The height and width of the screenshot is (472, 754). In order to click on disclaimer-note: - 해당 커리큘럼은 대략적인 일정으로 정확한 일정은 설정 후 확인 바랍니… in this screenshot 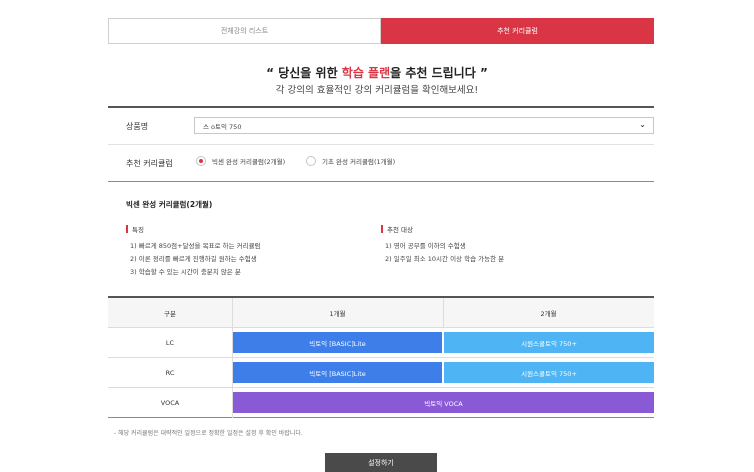, I will do `click(208, 433)`.